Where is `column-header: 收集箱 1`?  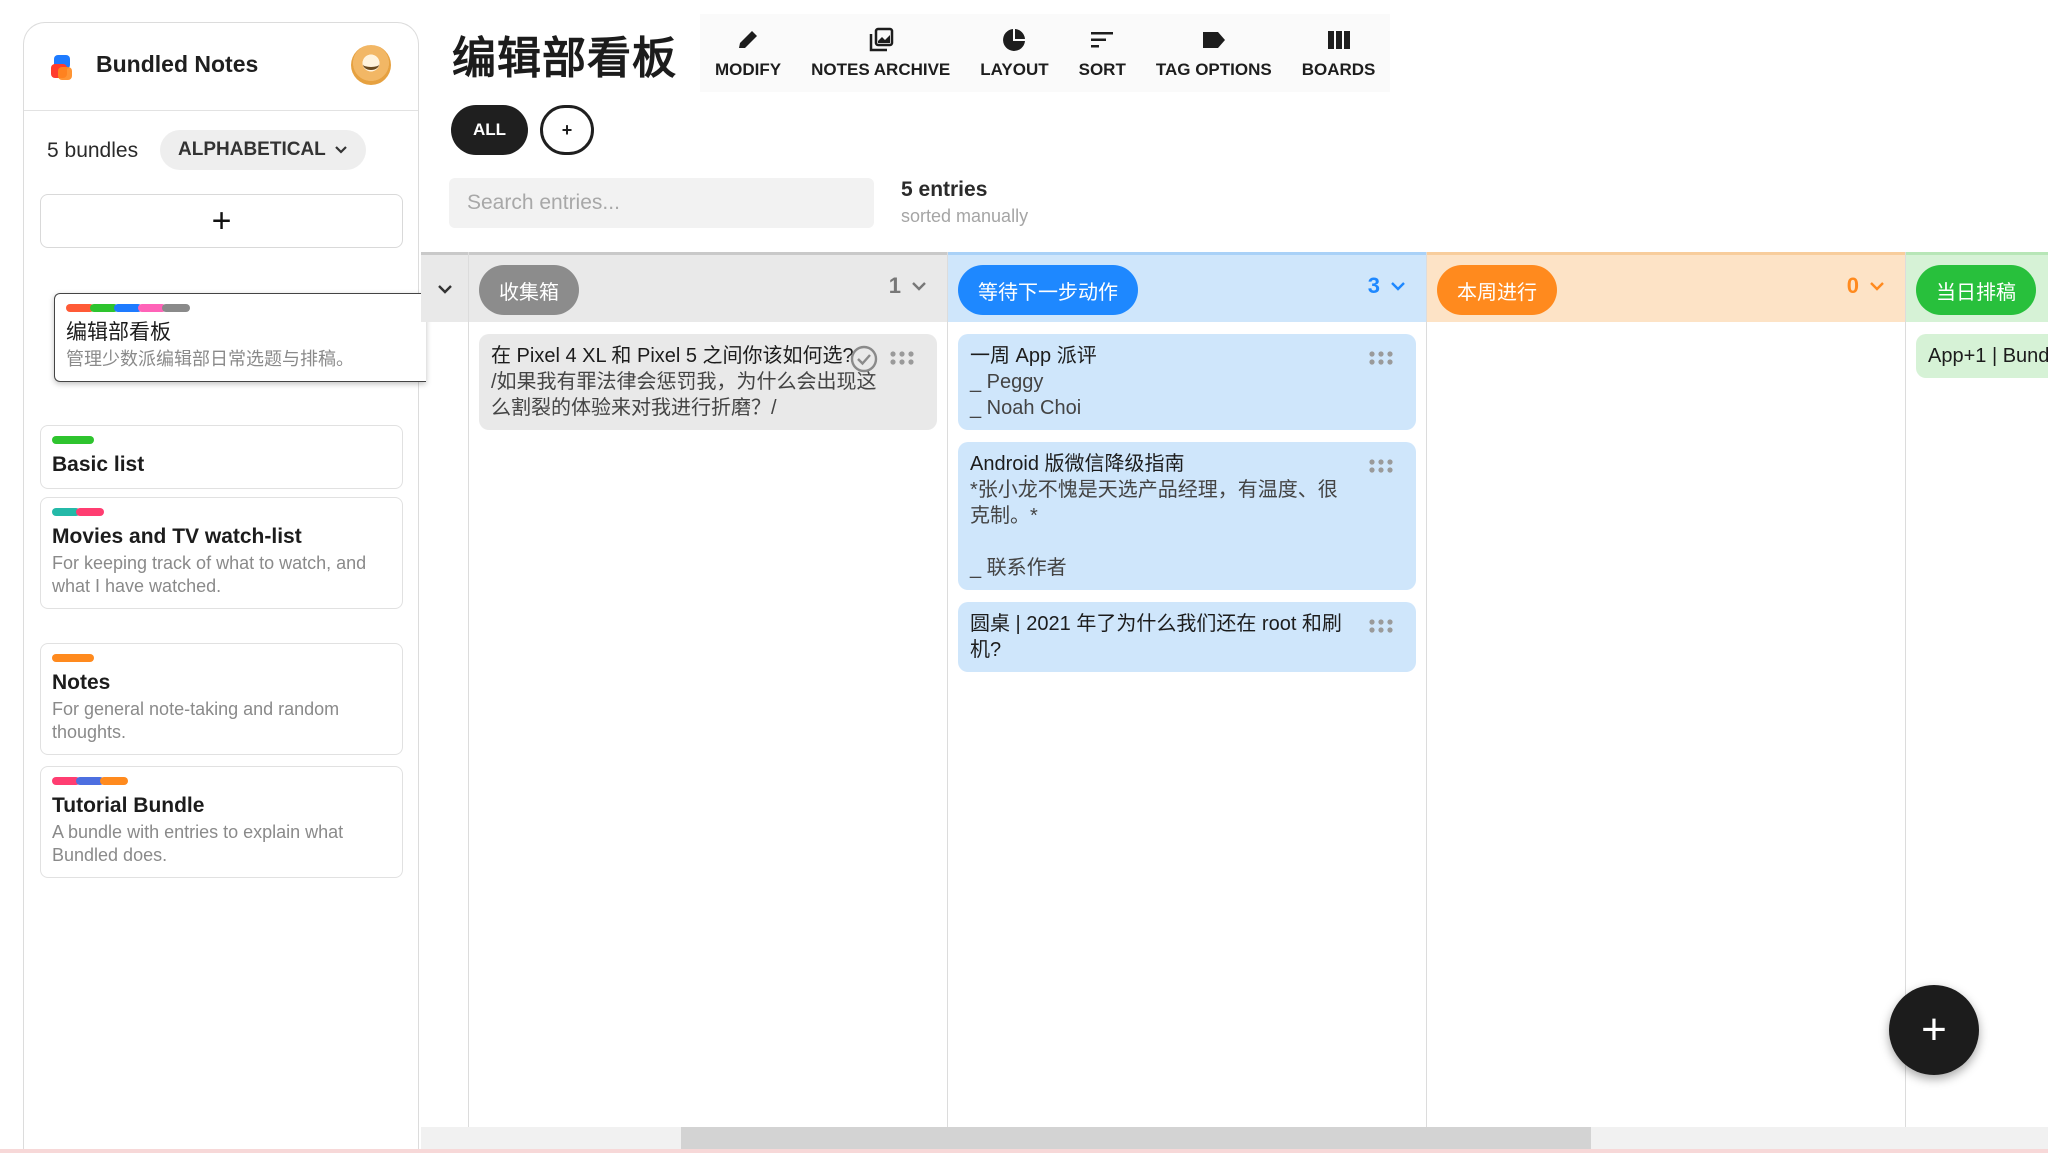
column-header: 收集箱 1 is located at coordinates (708, 287).